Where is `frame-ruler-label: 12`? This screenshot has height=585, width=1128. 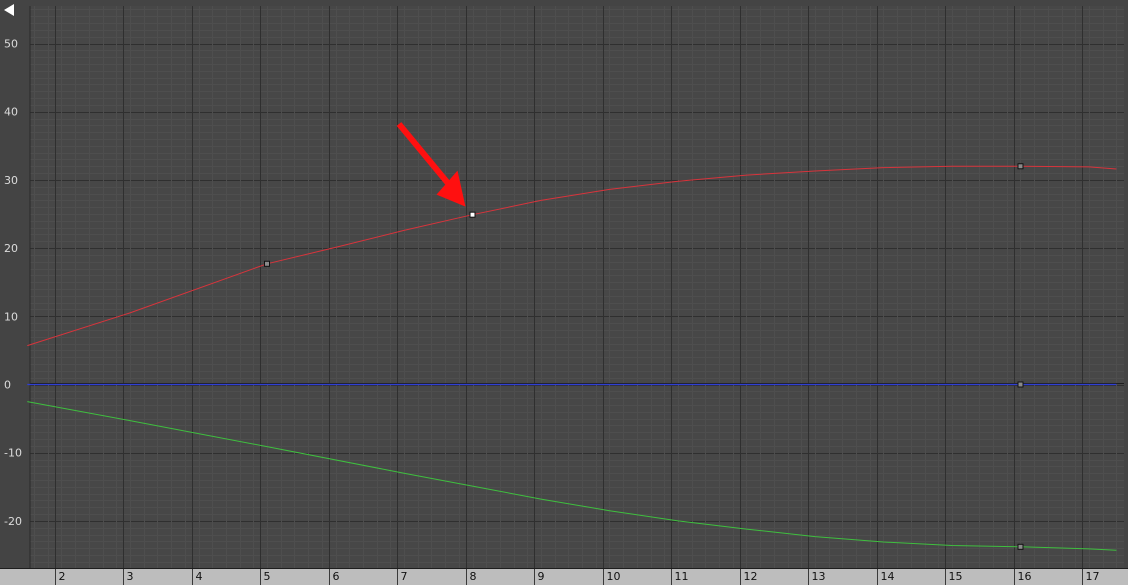
frame-ruler-label: 12 is located at coordinates (751, 576).